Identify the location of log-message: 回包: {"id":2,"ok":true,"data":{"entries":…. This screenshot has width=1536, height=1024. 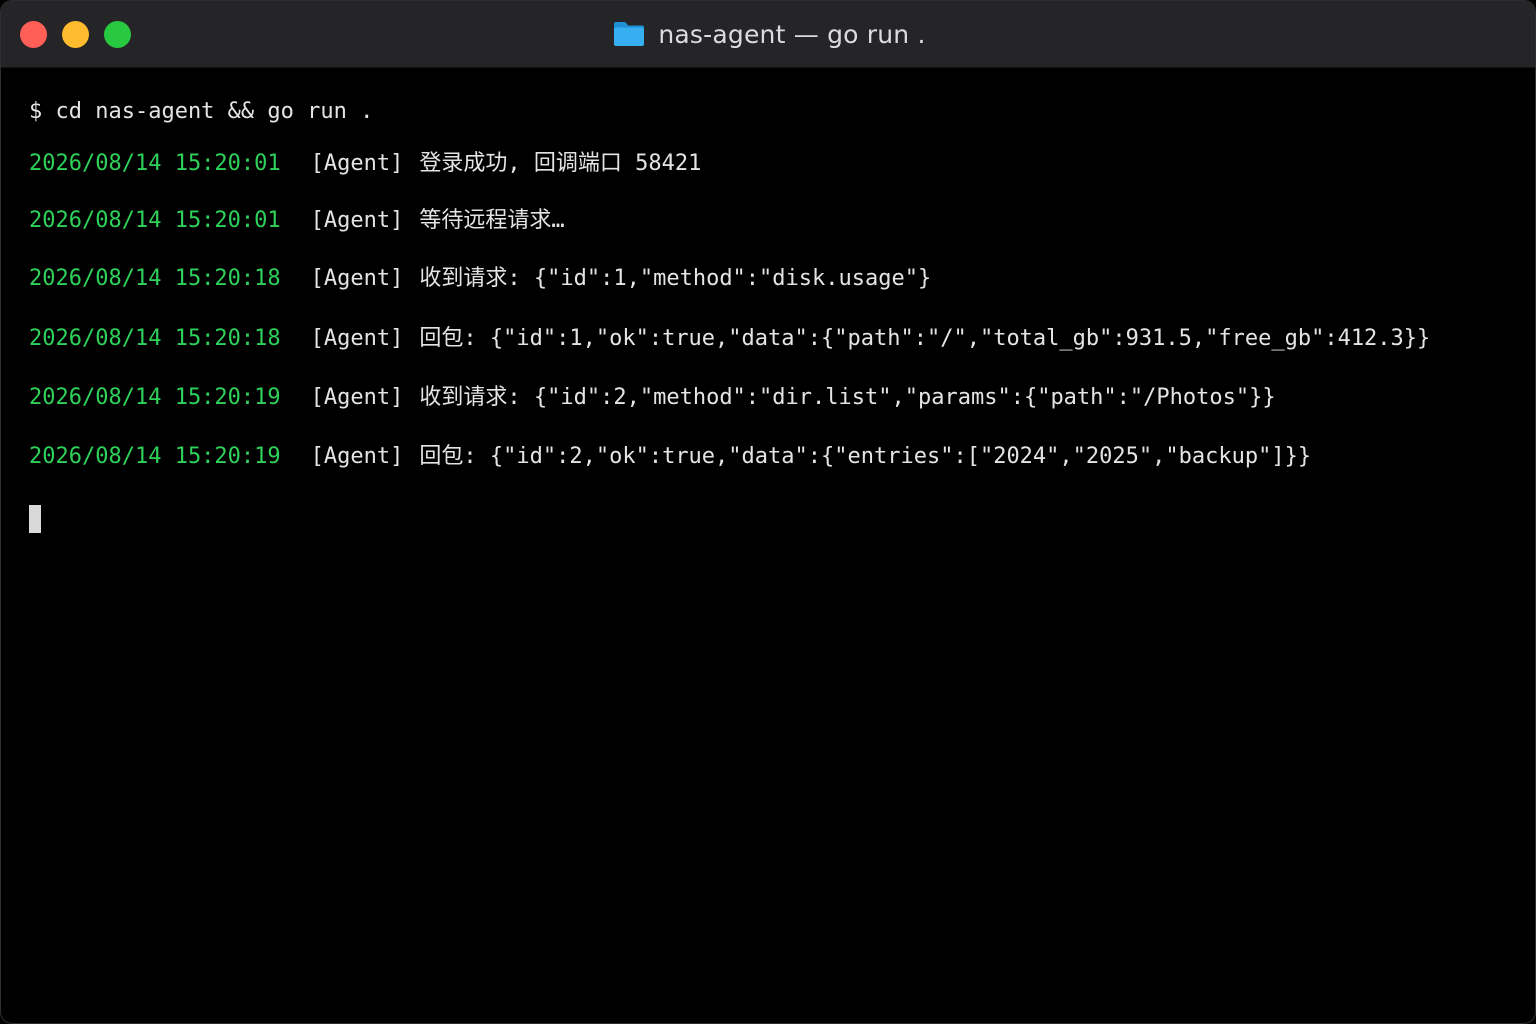
(865, 456).